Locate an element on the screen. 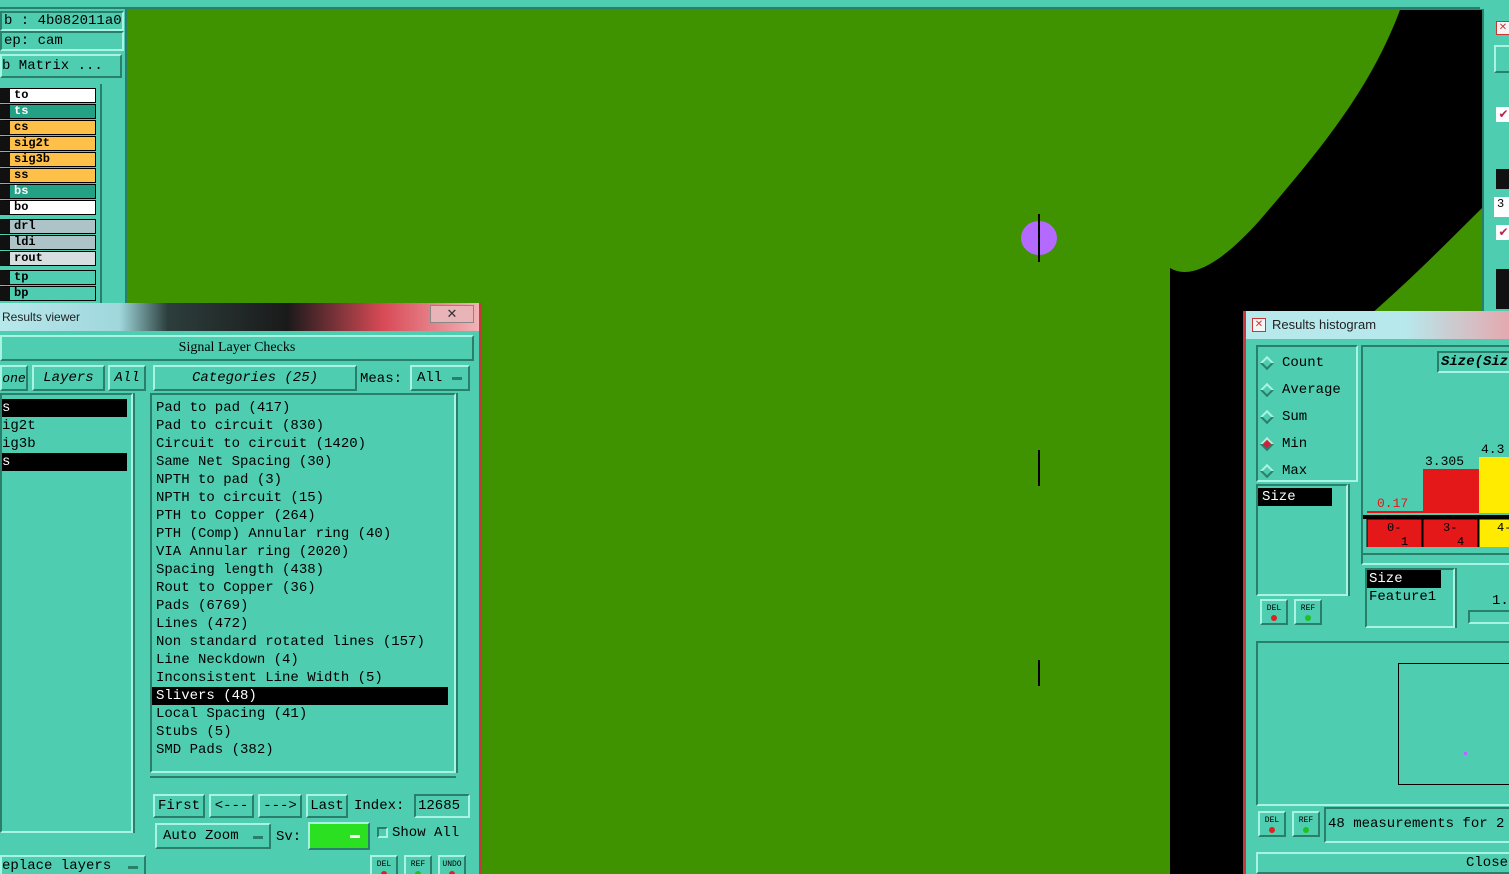 The width and height of the screenshot is (1509, 874). option-min: Min is located at coordinates (1307, 443).